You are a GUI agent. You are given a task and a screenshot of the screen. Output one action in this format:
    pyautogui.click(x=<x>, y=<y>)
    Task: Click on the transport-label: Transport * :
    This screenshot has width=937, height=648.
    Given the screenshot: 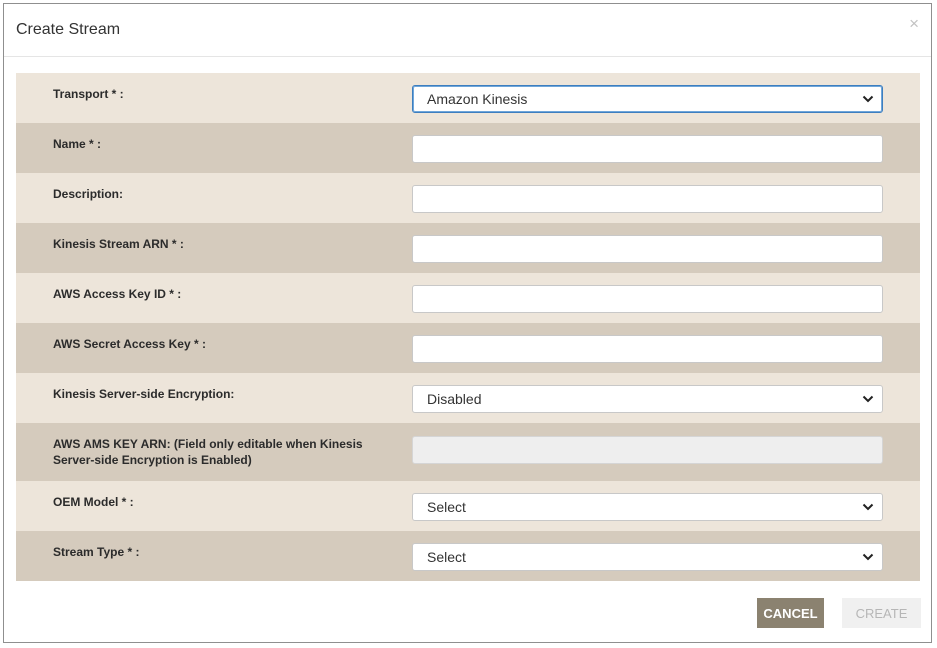 What is the action you would take?
    pyautogui.click(x=88, y=94)
    